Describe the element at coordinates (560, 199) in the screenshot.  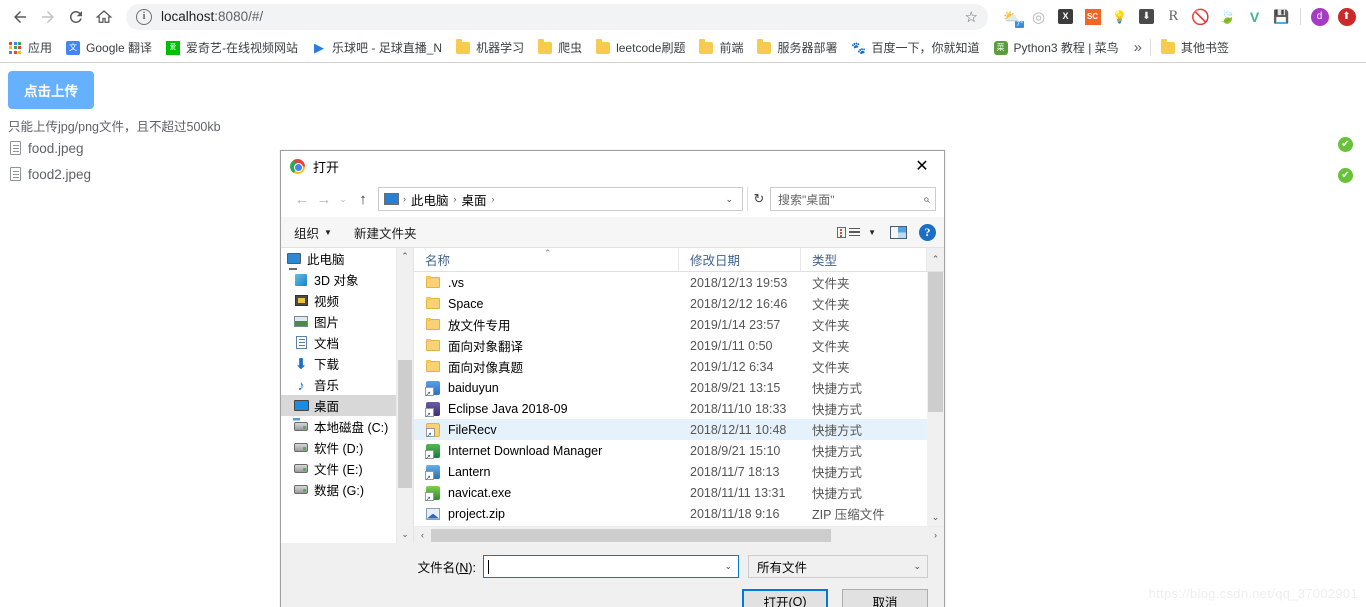
I see `breadcrumb: › 此电脑 › 桌面 › ⌄` at that location.